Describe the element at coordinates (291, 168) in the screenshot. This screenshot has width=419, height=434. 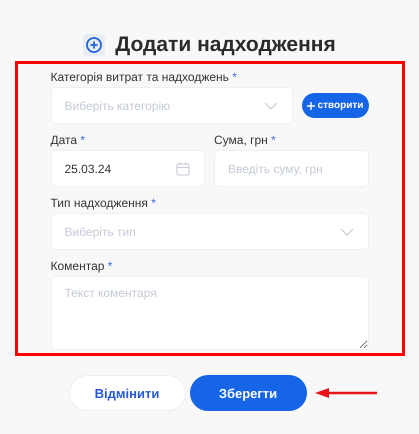
I see `amount-field: Введіть суму, грн` at that location.